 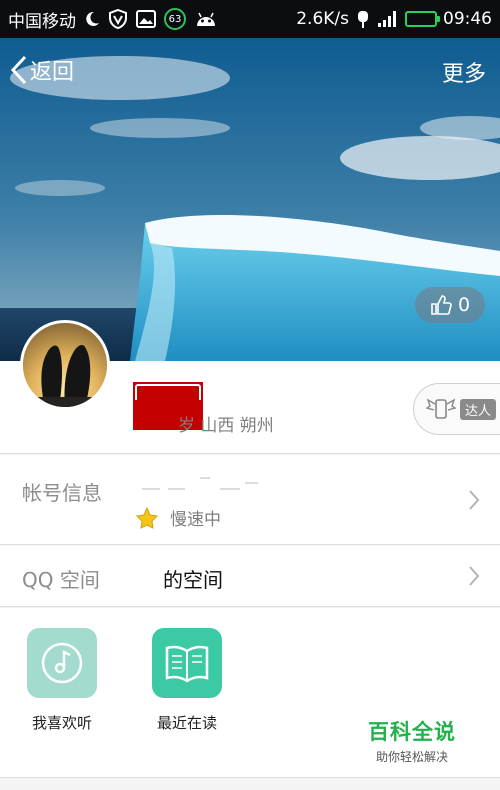 I want to click on star-icon, so click(x=147, y=517).